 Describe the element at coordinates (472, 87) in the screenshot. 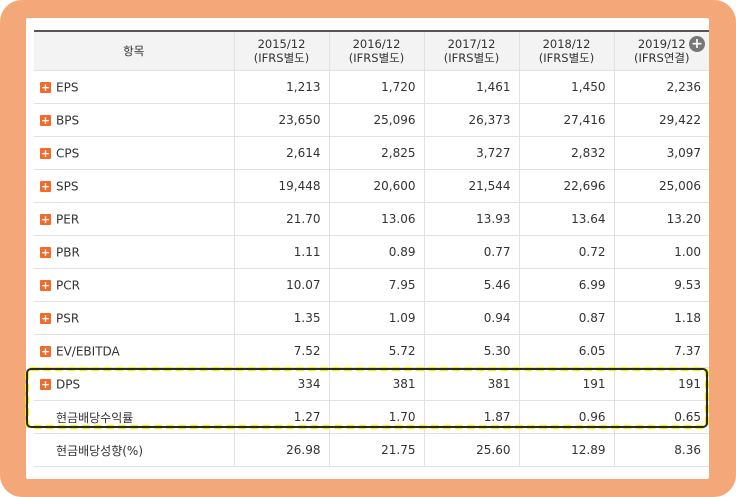

I see `value-cell: 1,461` at that location.